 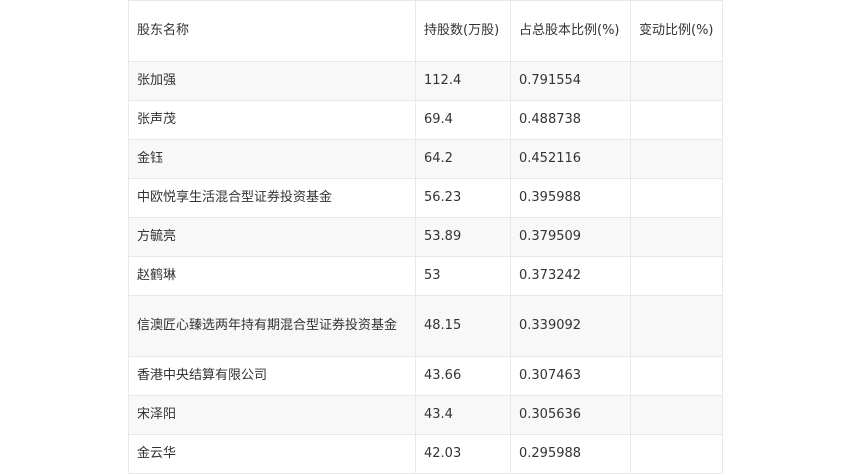 I want to click on holder-shares: 112.4, so click(x=463, y=81).